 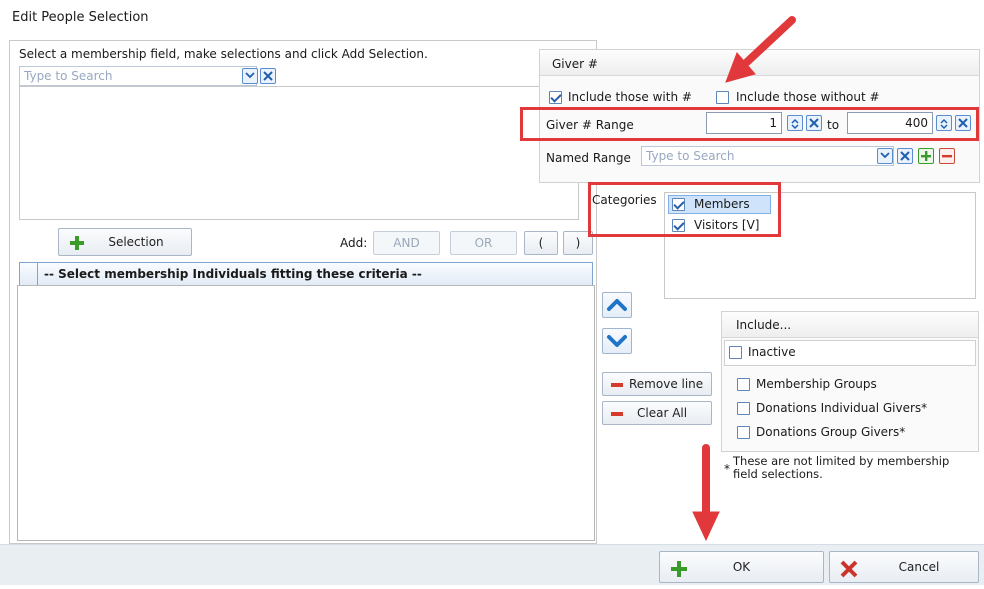 I want to click on donations-group-checkbox, so click(x=743, y=432).